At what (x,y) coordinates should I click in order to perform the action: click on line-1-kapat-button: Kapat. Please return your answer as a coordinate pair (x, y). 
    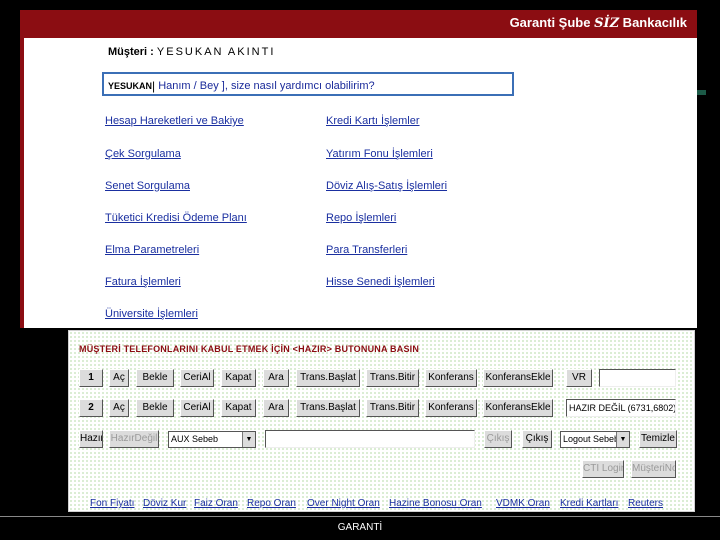
    Looking at the image, I should click on (238, 378).